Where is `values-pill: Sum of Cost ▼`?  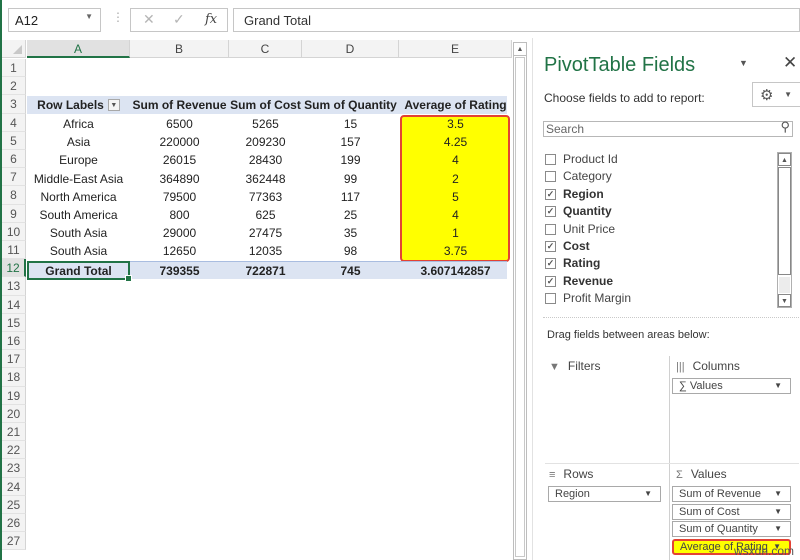
values-pill: Sum of Cost ▼ is located at coordinates (731, 511).